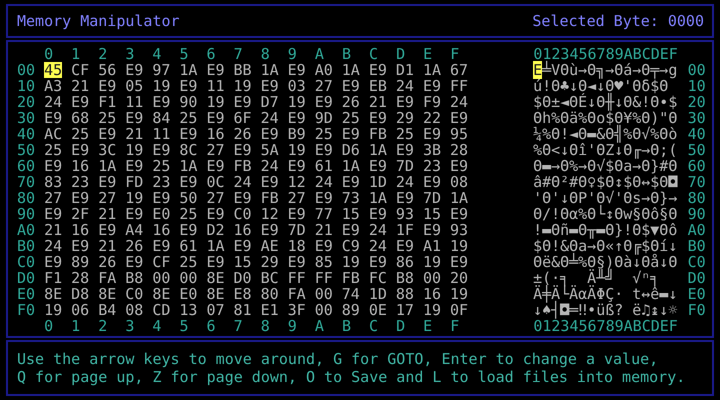  What do you see at coordinates (351, 198) in the screenshot?
I see `hex-byte: 73` at bounding box center [351, 198].